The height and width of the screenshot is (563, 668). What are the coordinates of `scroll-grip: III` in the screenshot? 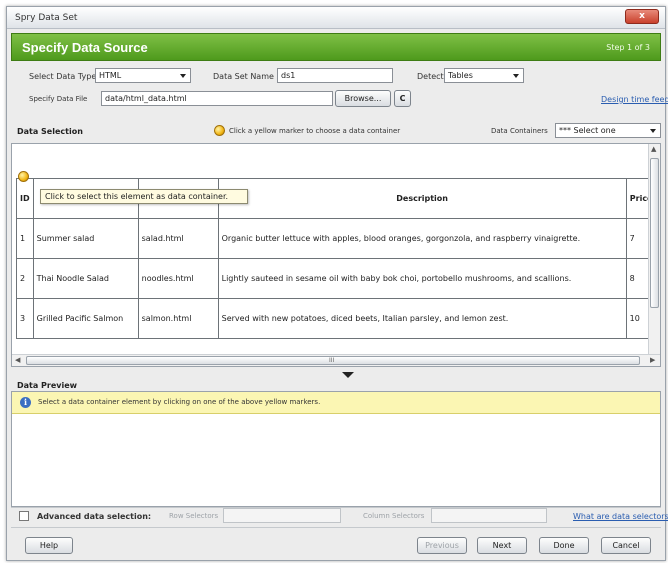 It's located at (332, 360).